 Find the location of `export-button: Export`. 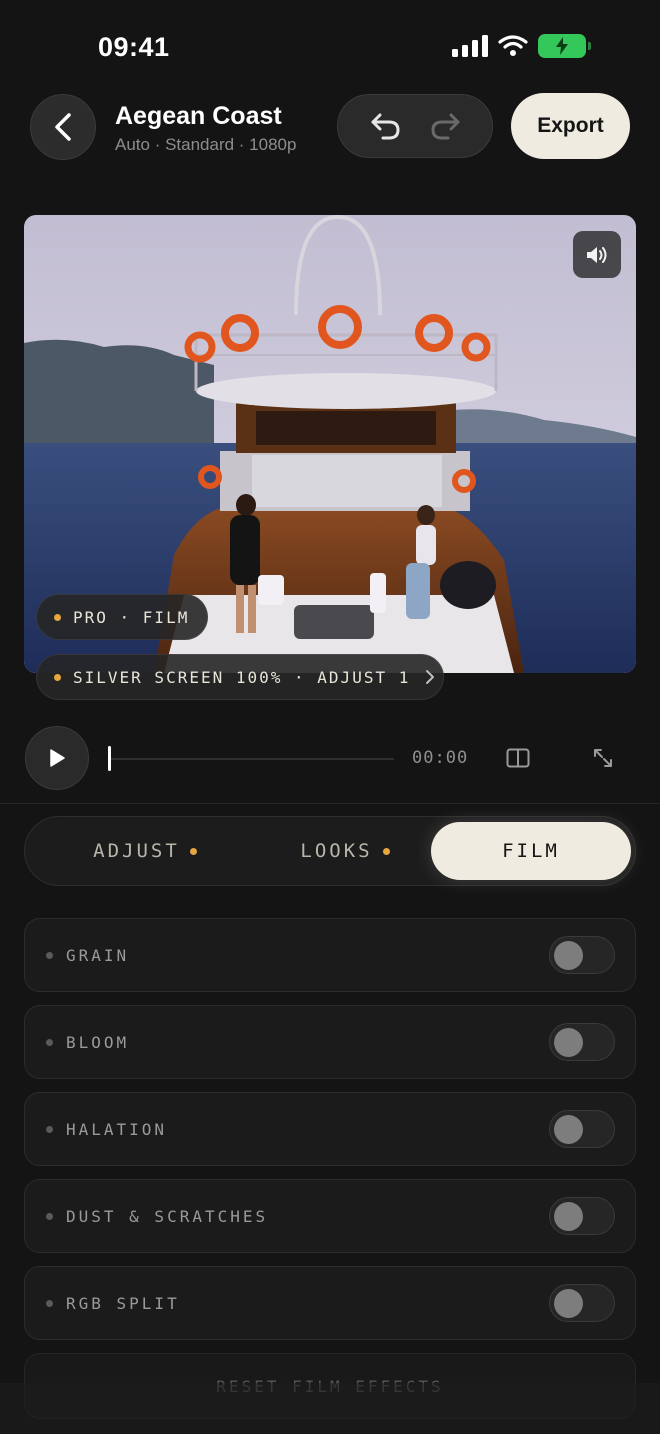

export-button: Export is located at coordinates (570, 126).